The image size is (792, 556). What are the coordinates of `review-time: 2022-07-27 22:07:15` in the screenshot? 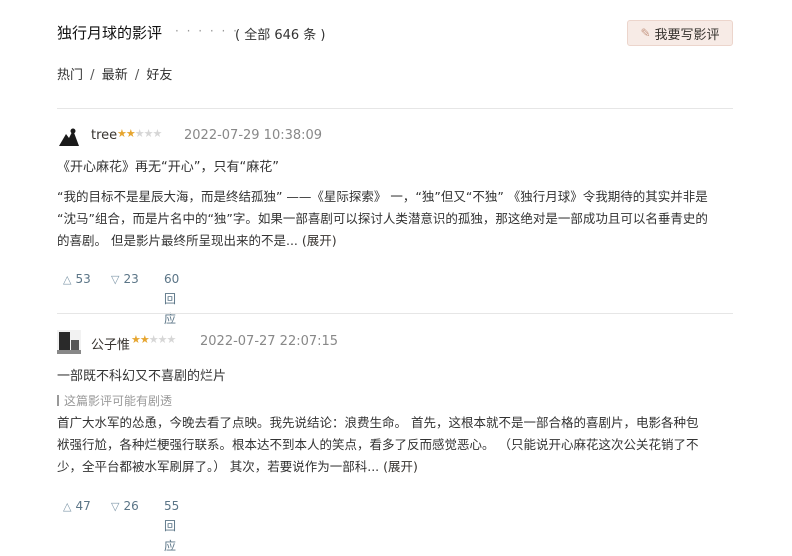 It's located at (269, 341).